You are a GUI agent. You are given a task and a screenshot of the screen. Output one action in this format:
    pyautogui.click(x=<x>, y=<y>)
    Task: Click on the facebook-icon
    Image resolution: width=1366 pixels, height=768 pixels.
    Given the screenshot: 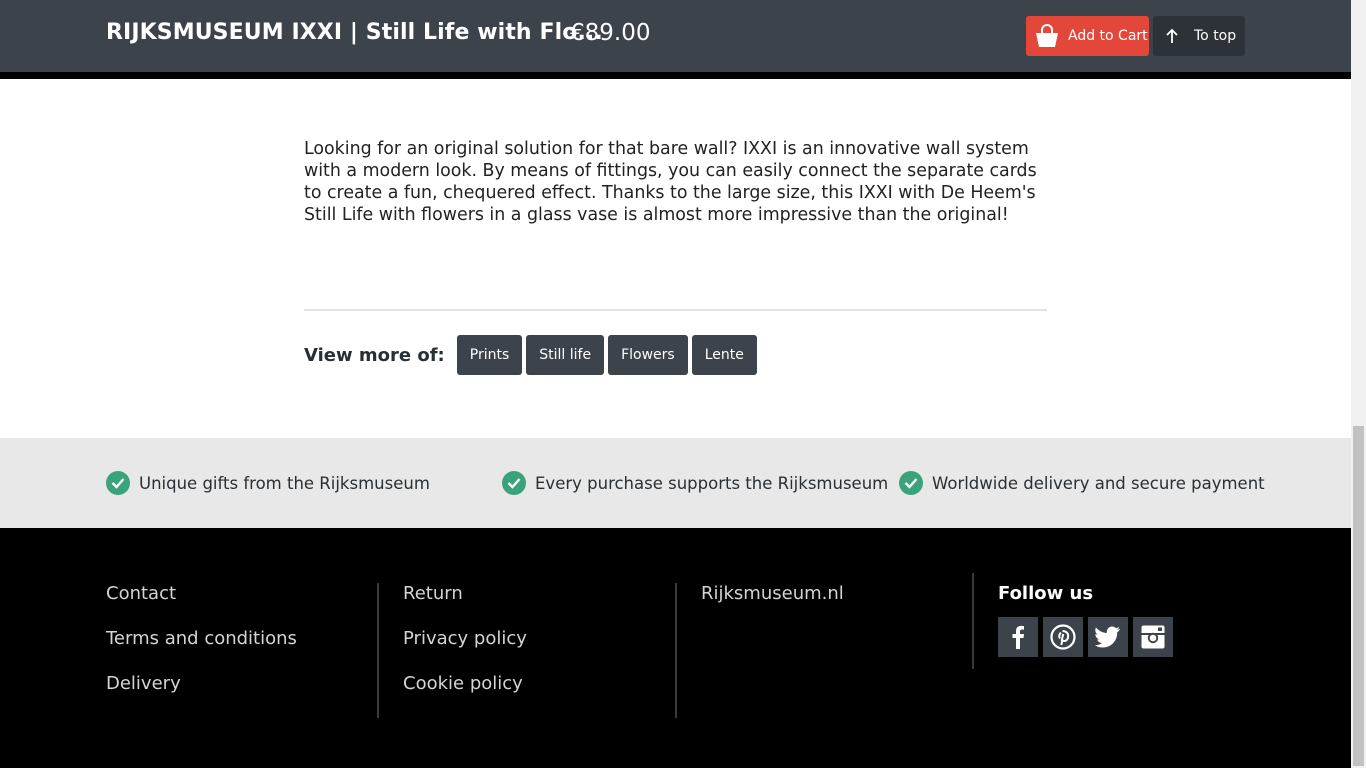 What is the action you would take?
    pyautogui.click(x=1018, y=637)
    